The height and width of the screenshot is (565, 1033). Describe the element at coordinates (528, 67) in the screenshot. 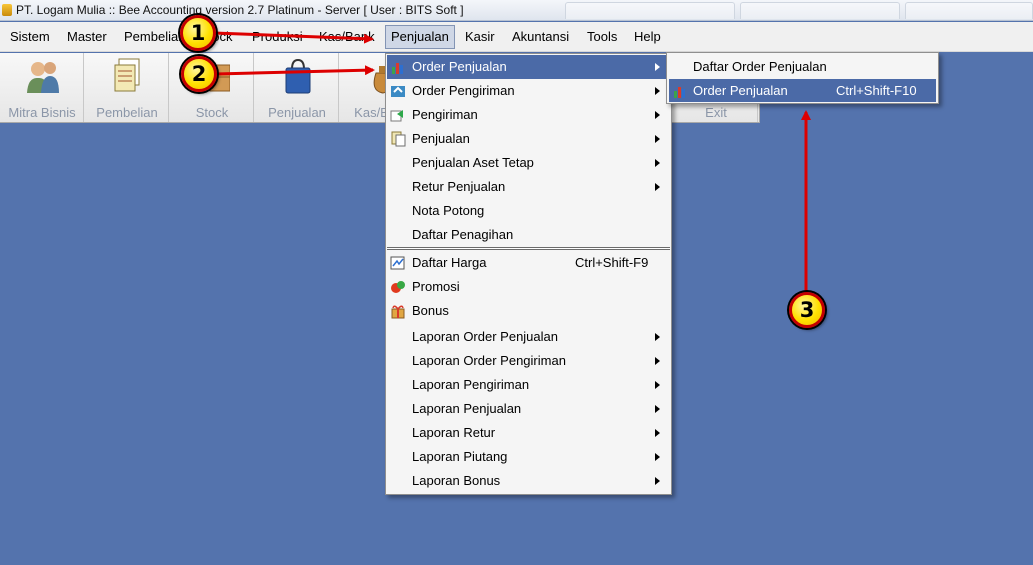

I see `menu-item-order-penjualan: Order Penjualan` at that location.